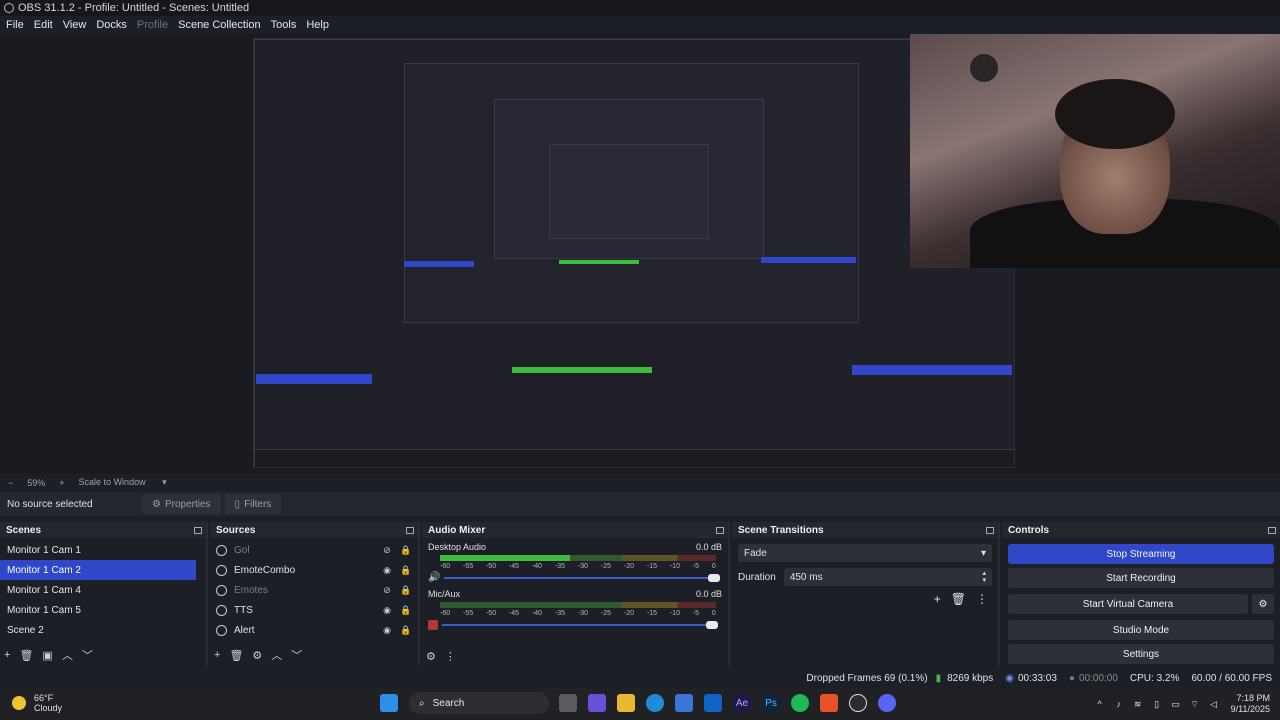  What do you see at coordinates (1214, 704) in the screenshot?
I see `volume-icon: ◁` at bounding box center [1214, 704].